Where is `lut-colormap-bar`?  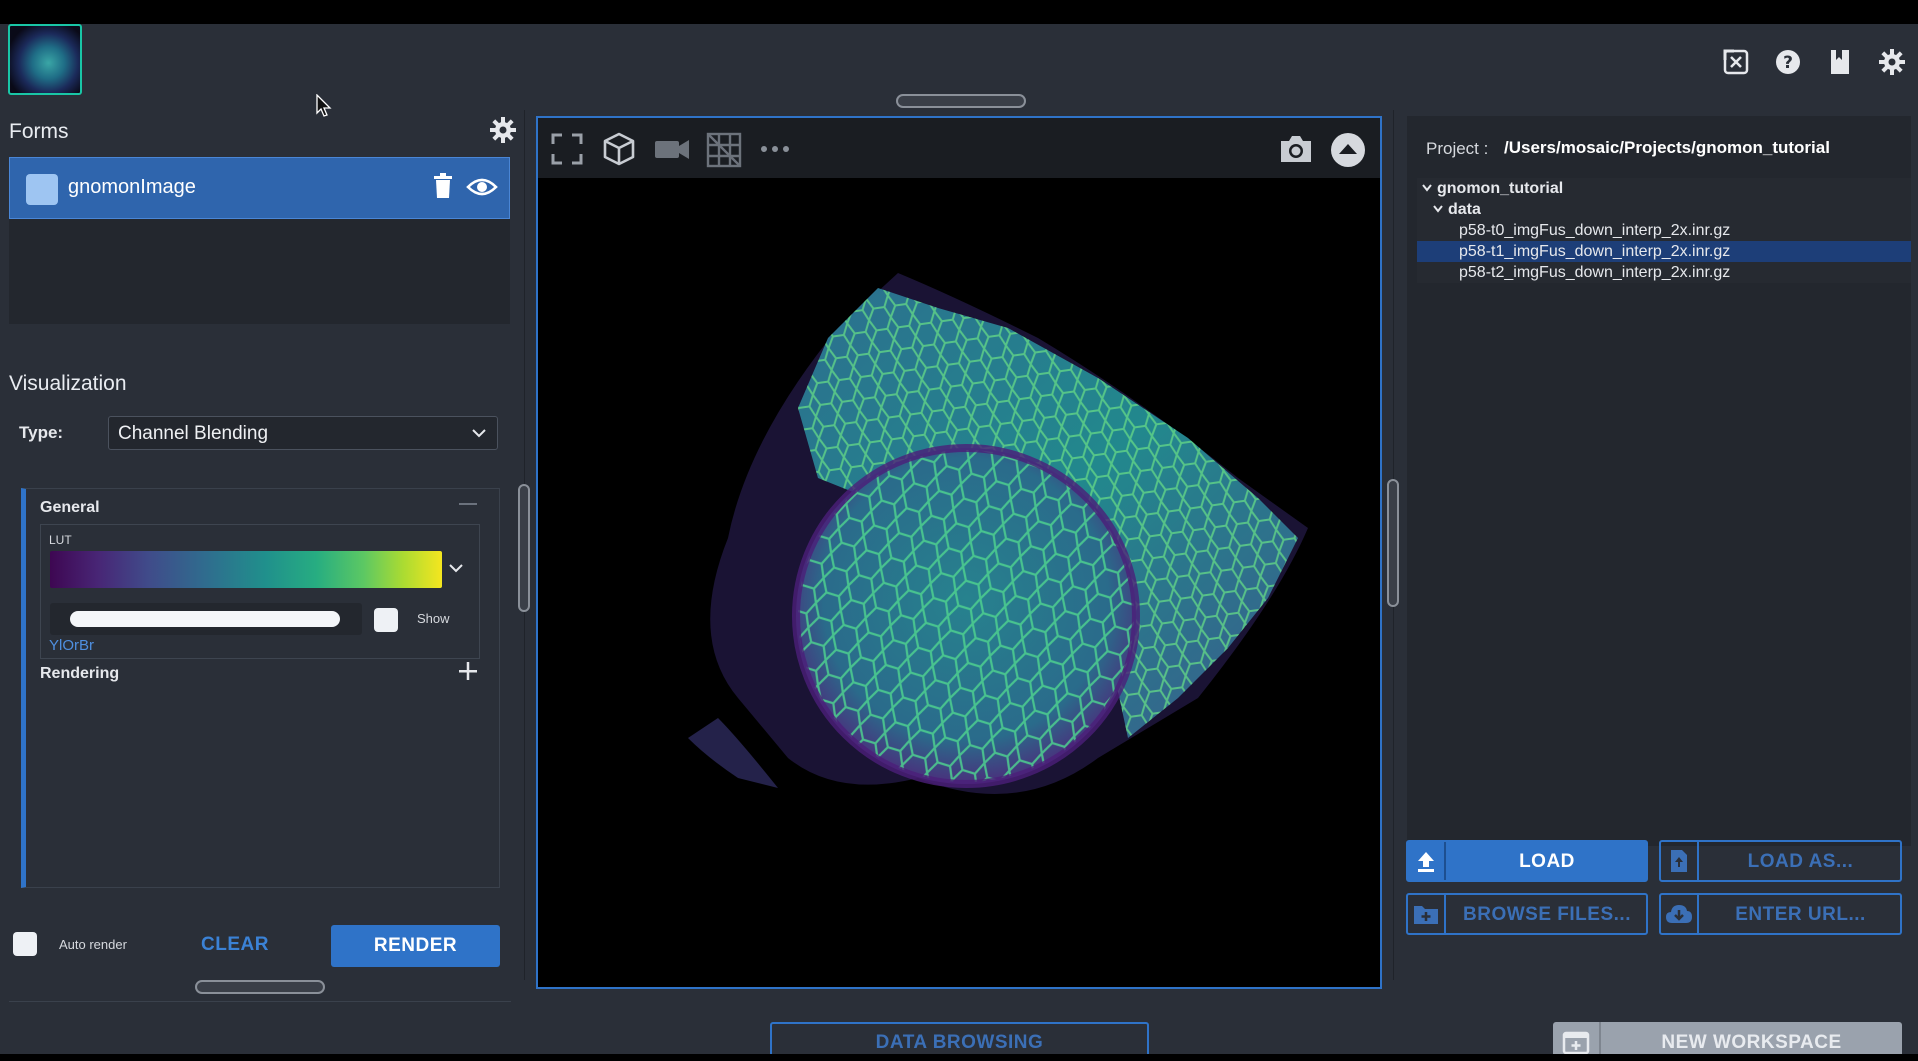
lut-colormap-bar is located at coordinates (246, 569).